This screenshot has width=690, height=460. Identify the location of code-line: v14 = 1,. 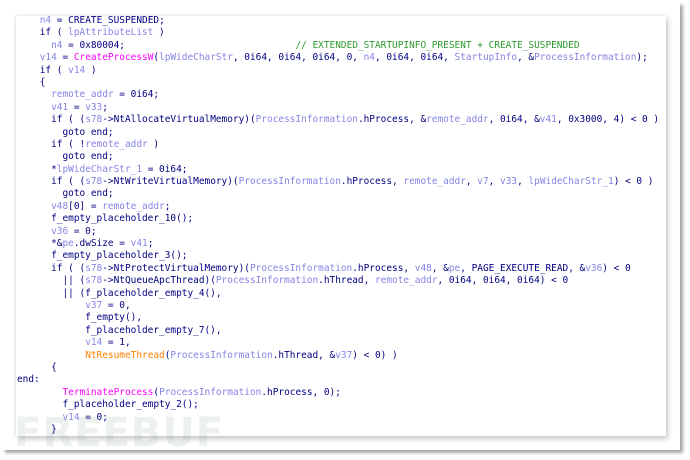
(338, 343).